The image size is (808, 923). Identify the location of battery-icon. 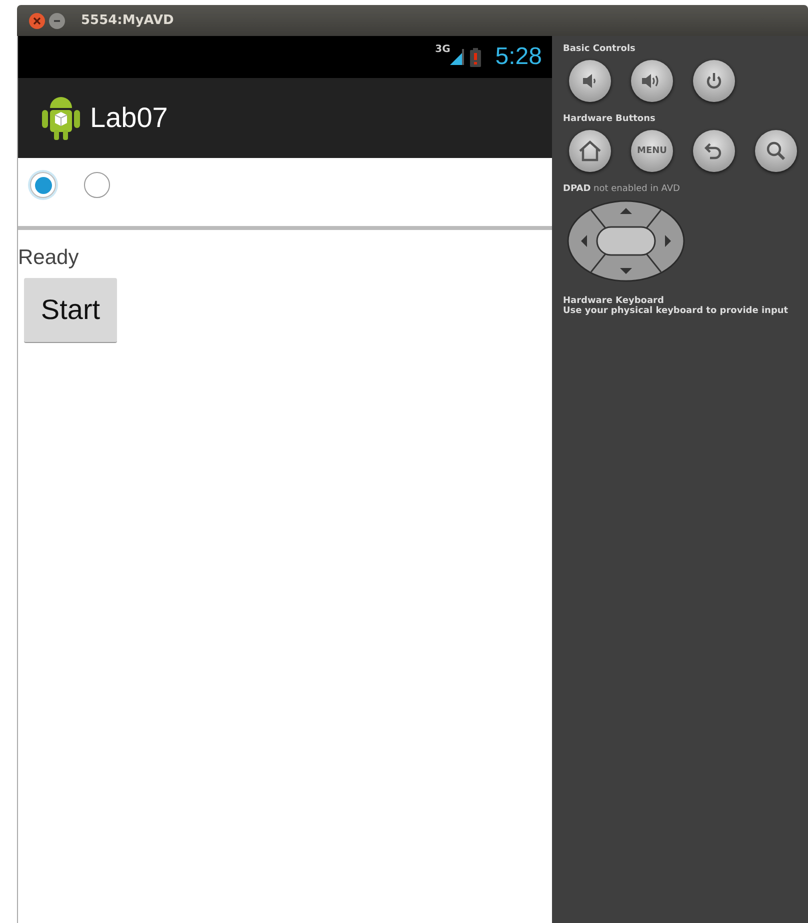
(476, 57).